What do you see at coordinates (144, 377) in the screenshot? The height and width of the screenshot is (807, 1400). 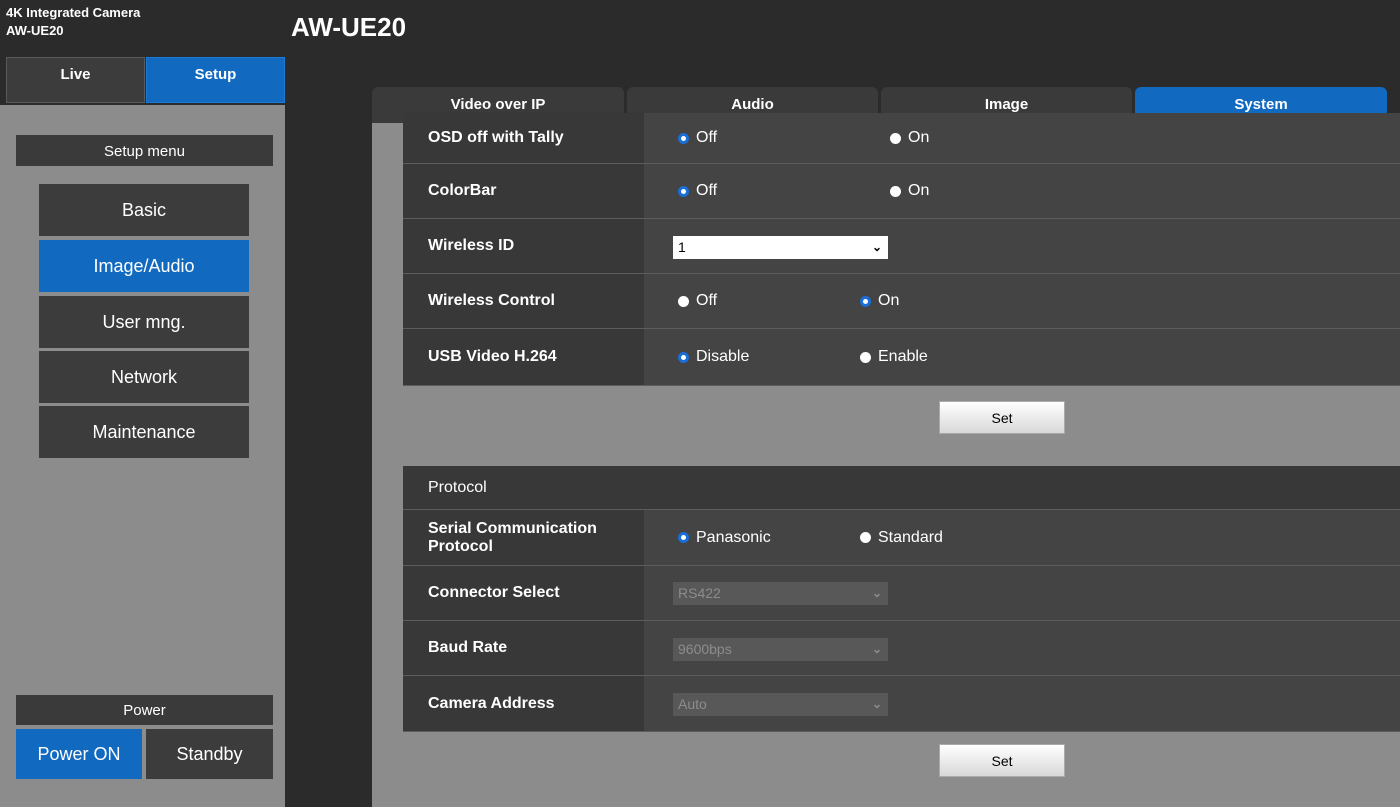 I see `menu-item-network: Network` at bounding box center [144, 377].